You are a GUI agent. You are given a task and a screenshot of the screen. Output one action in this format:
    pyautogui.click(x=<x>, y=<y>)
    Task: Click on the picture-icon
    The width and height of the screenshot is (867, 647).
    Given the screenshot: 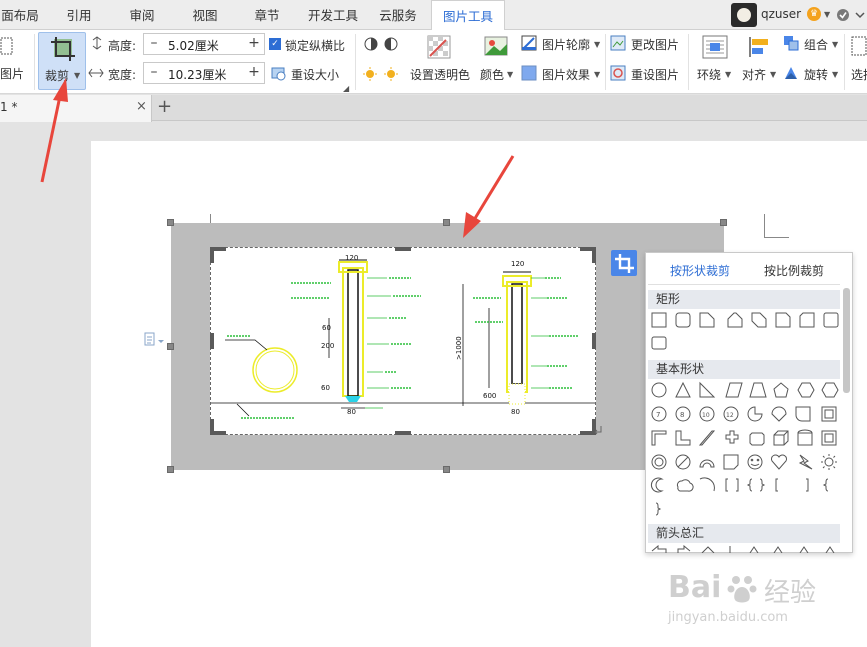 What is the action you would take?
    pyautogui.click(x=7, y=47)
    